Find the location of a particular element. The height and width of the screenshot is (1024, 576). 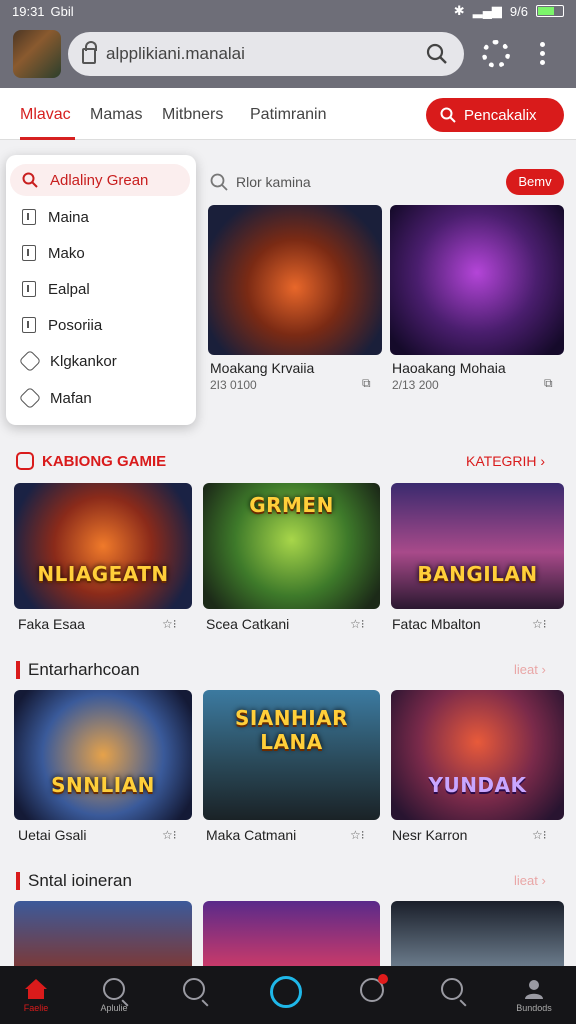

status-bar: 19:31 Gbil ✱ ▂▄▆ 9/6 is located at coordinates (288, 11).